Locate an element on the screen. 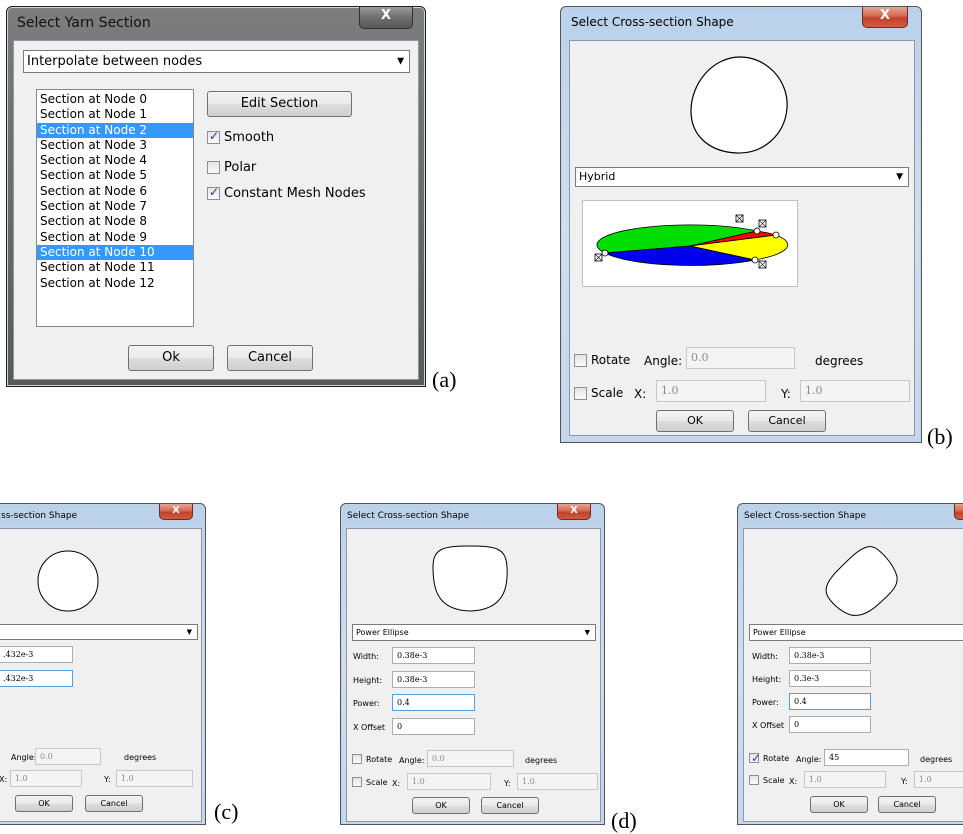 The height and width of the screenshot is (834, 963). ok-button: Ok is located at coordinates (171, 358).